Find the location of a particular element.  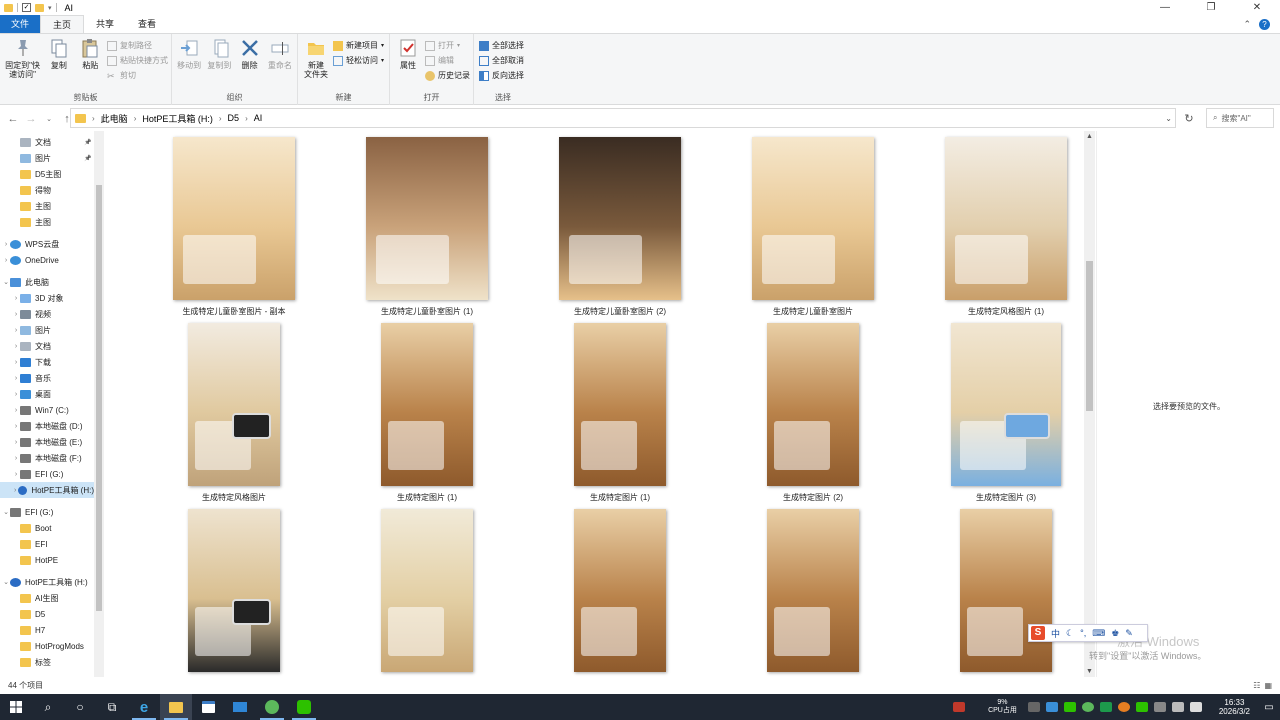

nav-item: 标签 is located at coordinates (47, 662).